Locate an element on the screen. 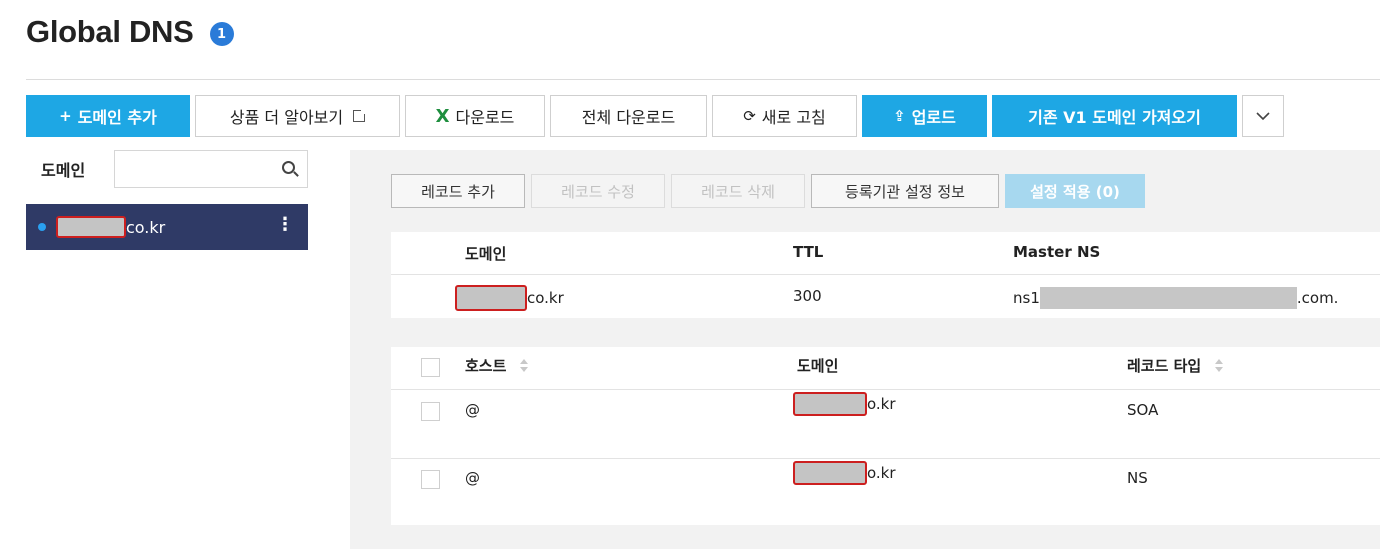 The height and width of the screenshot is (549, 1380). add-record-button: 레코드 추가 is located at coordinates (458, 191).